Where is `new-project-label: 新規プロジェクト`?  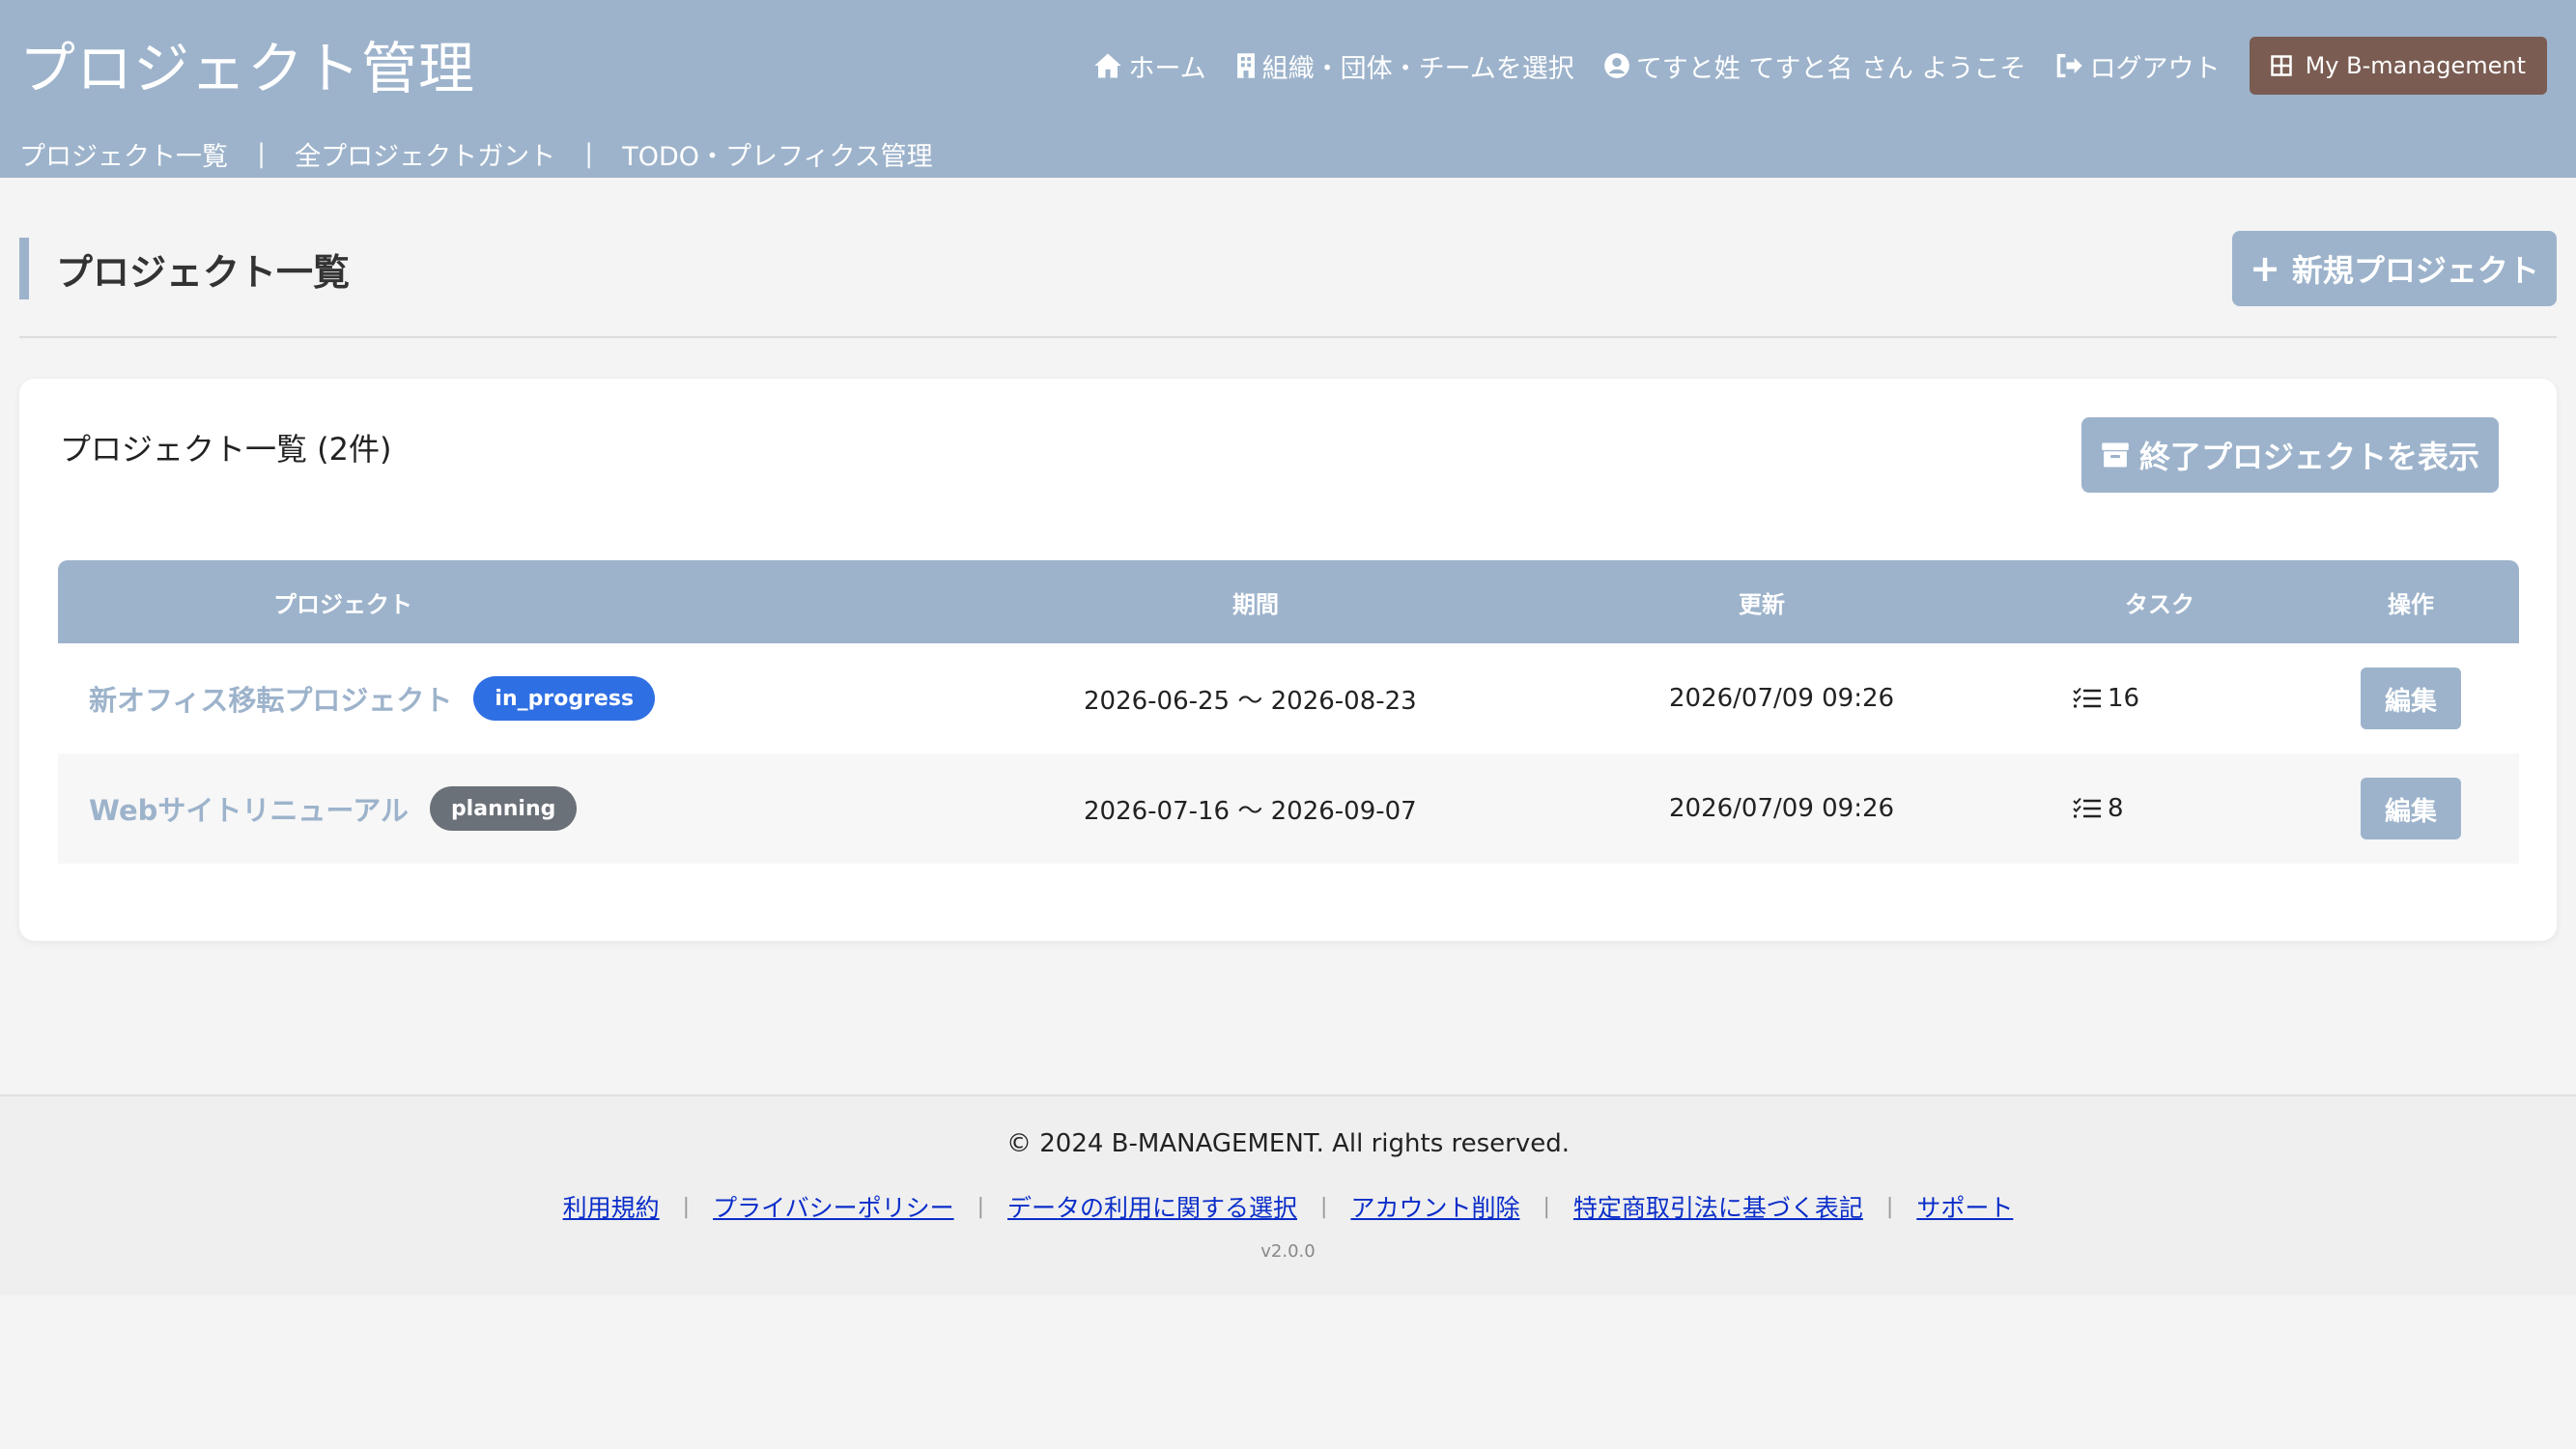 new-project-label: 新規プロジェクト is located at coordinates (2415, 270).